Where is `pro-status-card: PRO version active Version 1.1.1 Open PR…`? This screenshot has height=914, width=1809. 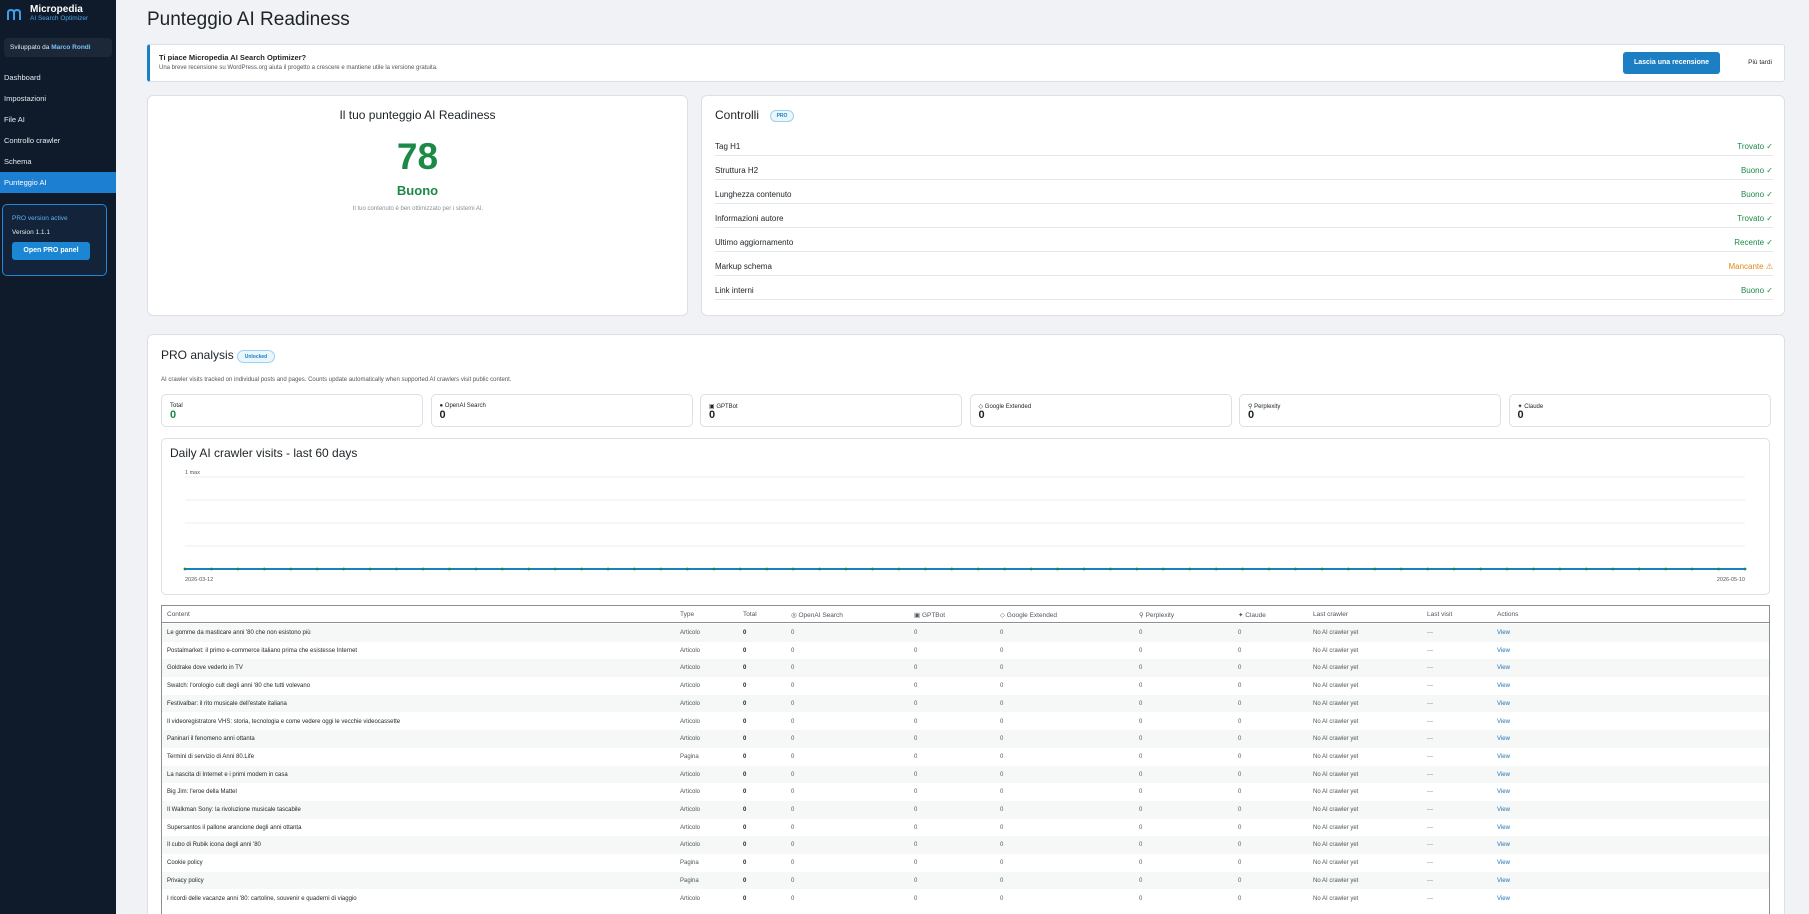
pro-status-card: PRO version active Version 1.1.1 Open PR… is located at coordinates (54, 240).